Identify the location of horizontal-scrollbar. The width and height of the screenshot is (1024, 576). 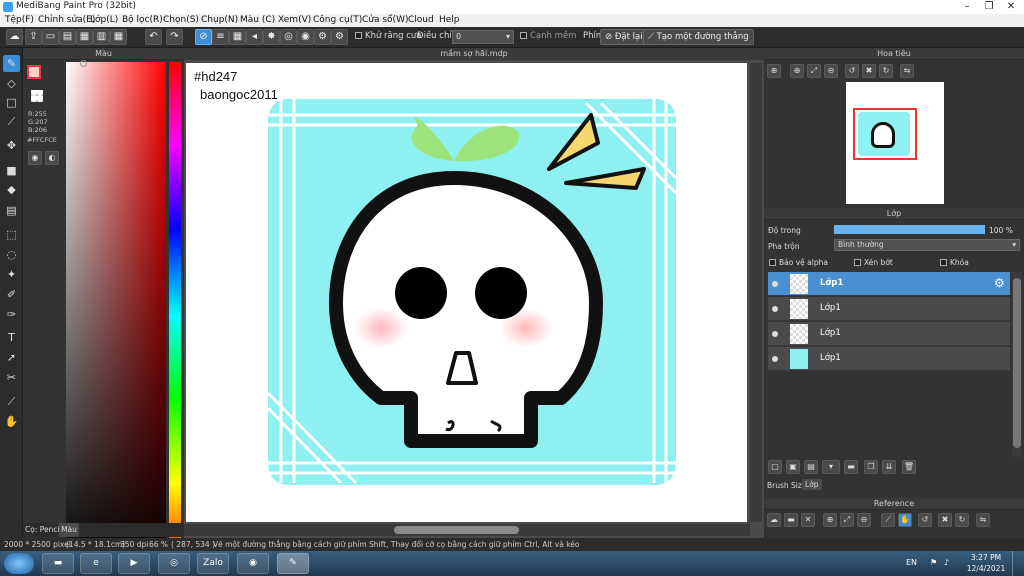
(467, 530).